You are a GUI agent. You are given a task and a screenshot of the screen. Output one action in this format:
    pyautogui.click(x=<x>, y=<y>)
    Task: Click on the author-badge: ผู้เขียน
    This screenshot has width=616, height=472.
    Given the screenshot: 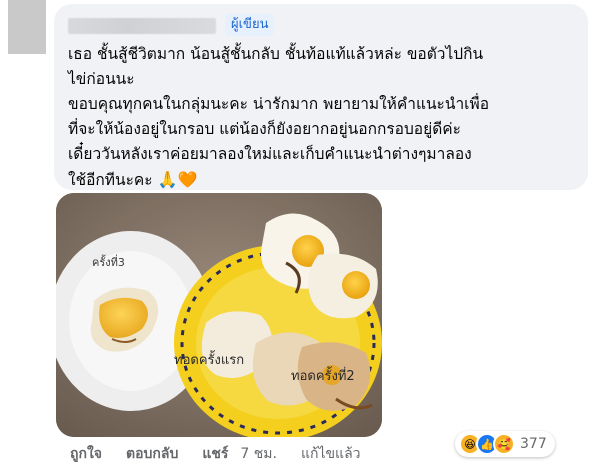 What is the action you would take?
    pyautogui.click(x=250, y=25)
    